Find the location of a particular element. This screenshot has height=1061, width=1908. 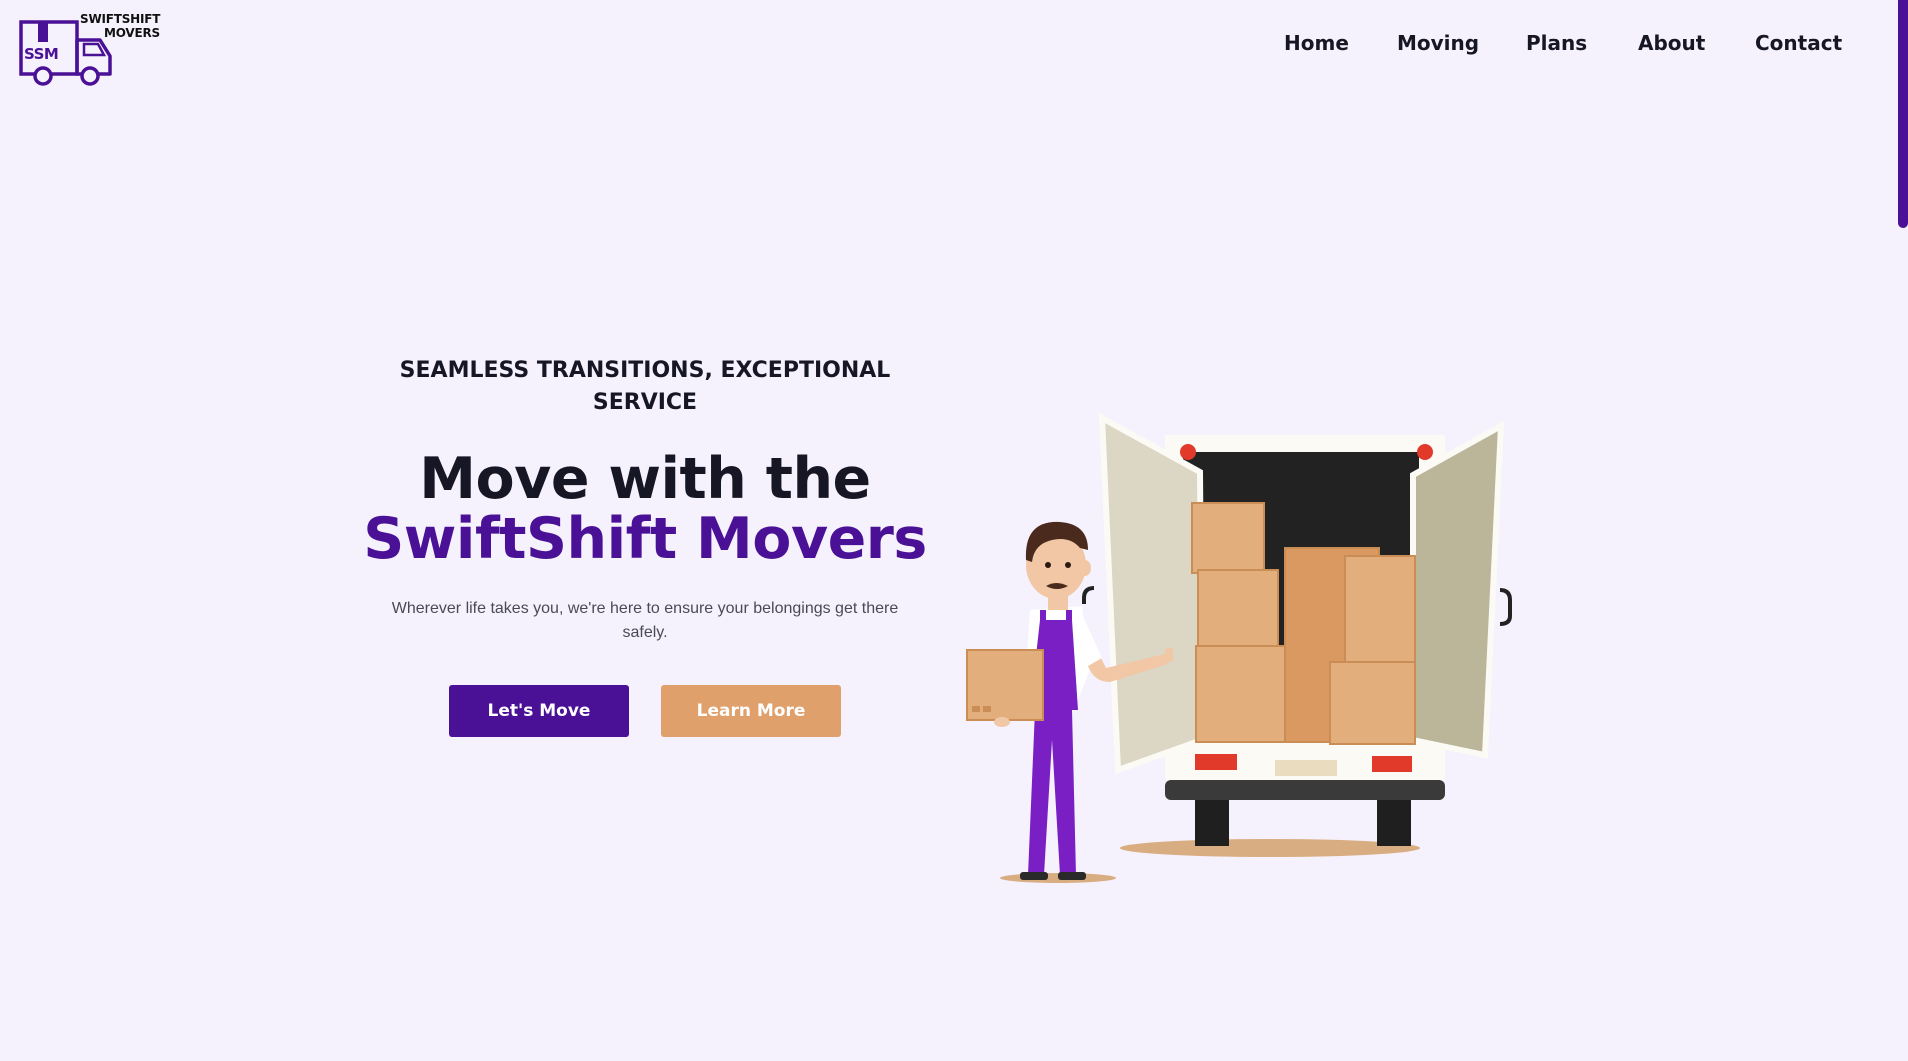

learn-more-button: Learn More is located at coordinates (751, 711).